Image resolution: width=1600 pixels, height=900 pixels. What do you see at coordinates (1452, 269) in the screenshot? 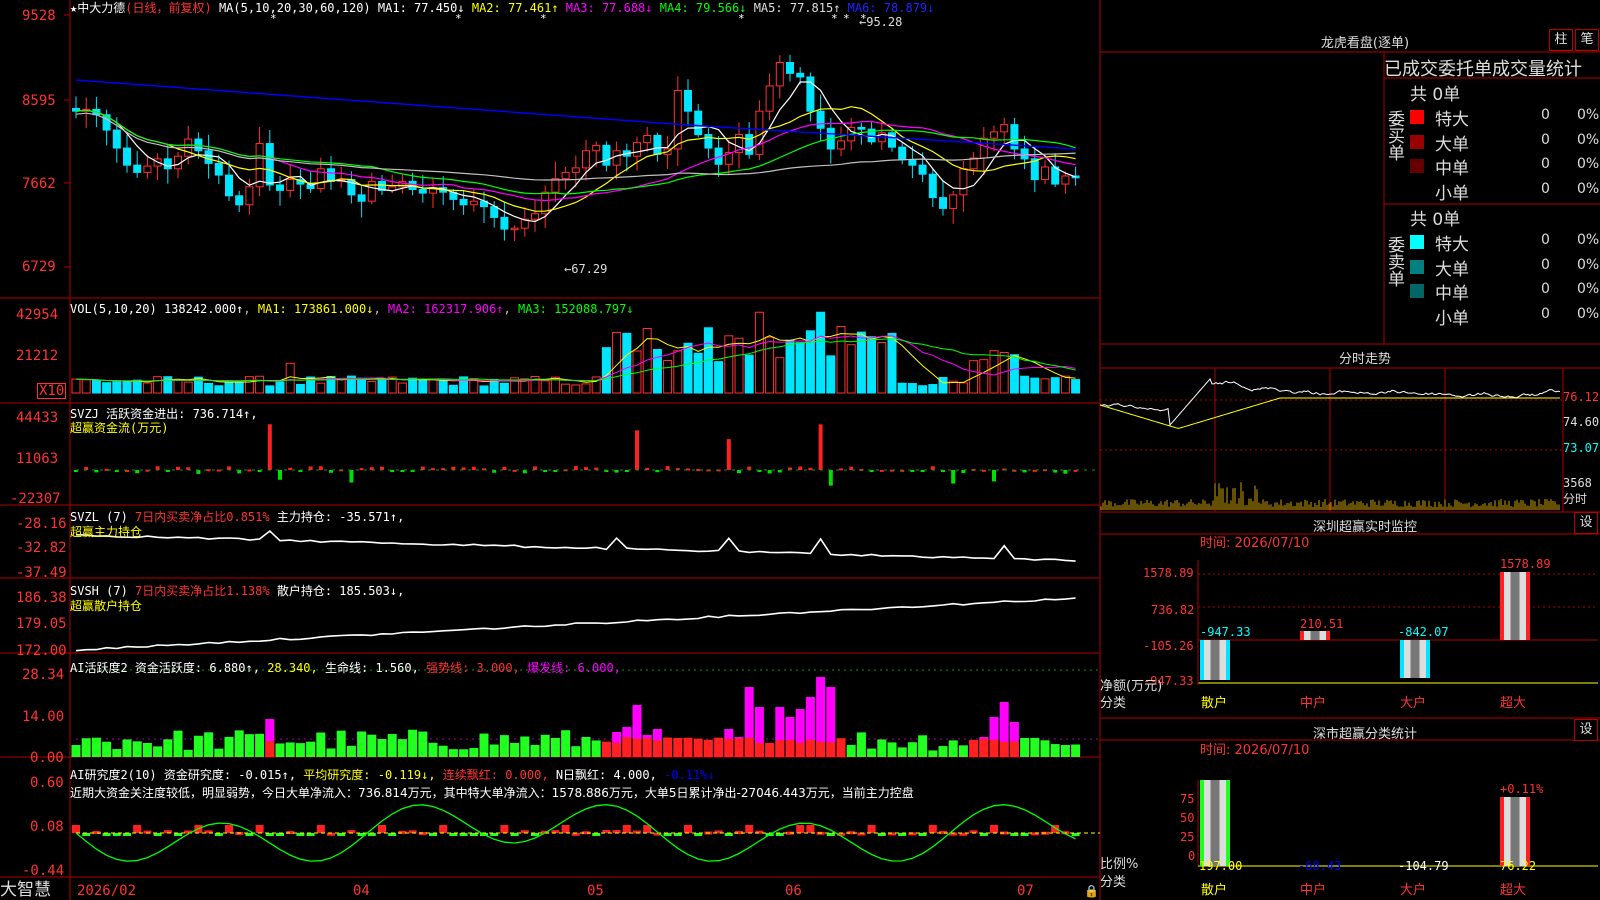
I see `sell-row-name: 大单` at bounding box center [1452, 269].